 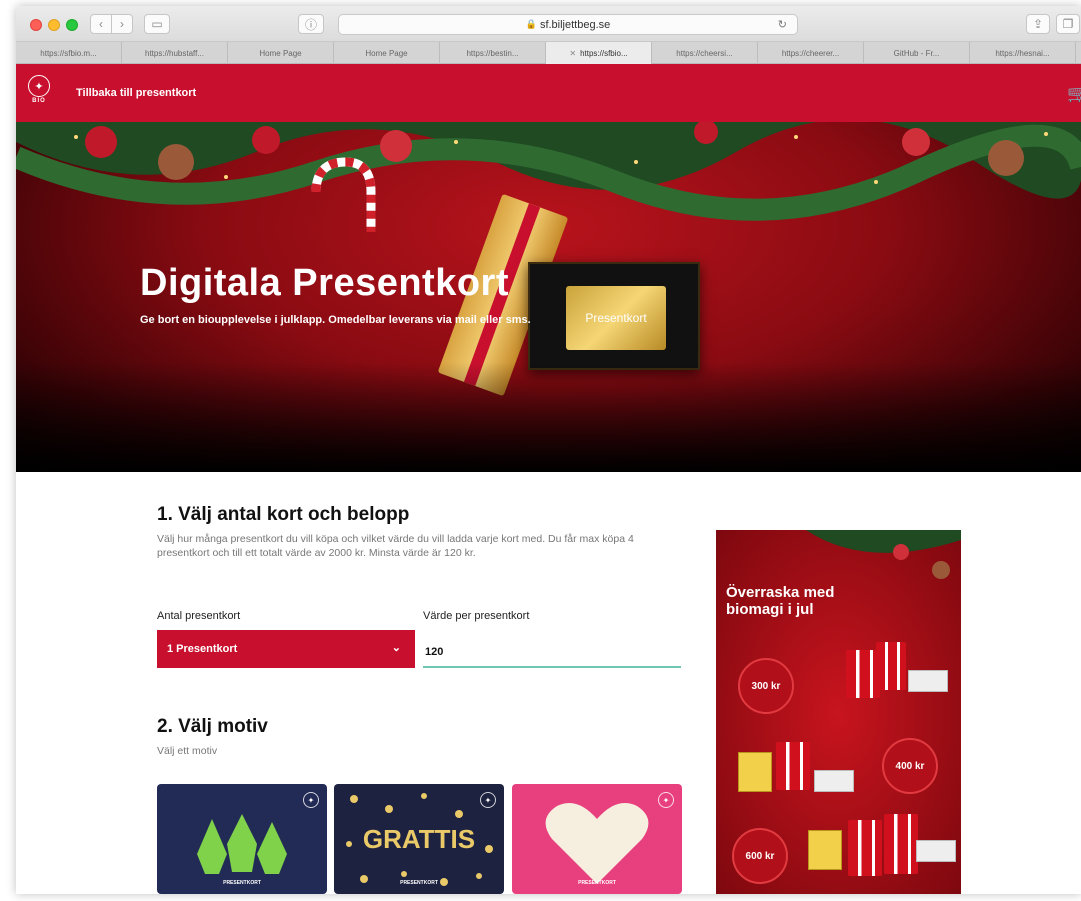 What do you see at coordinates (548, 417) in the screenshot?
I see `hero-bottom-gradient` at bounding box center [548, 417].